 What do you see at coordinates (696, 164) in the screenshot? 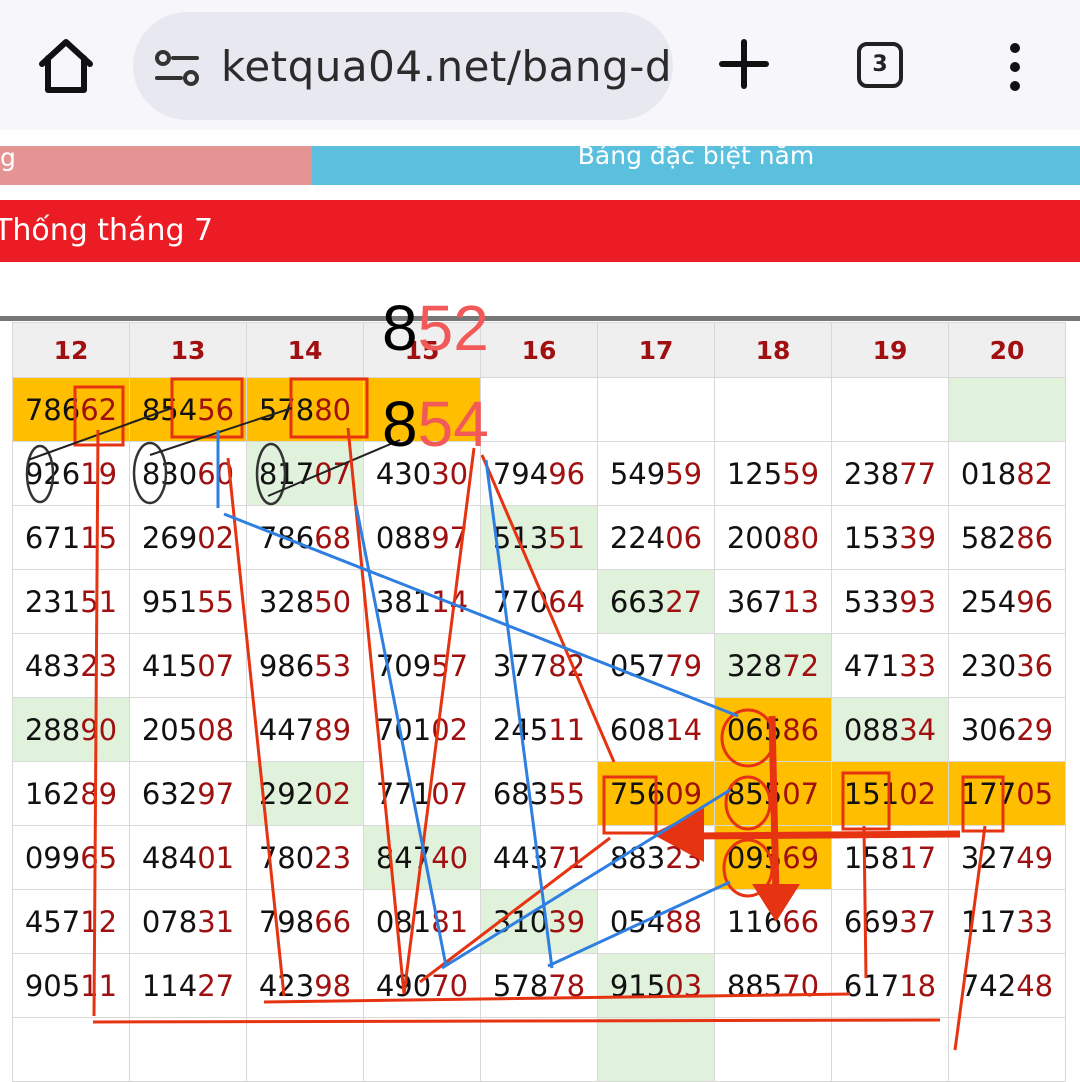
I see `tab-special-year: Bảng đặc biệt năm` at bounding box center [696, 164].